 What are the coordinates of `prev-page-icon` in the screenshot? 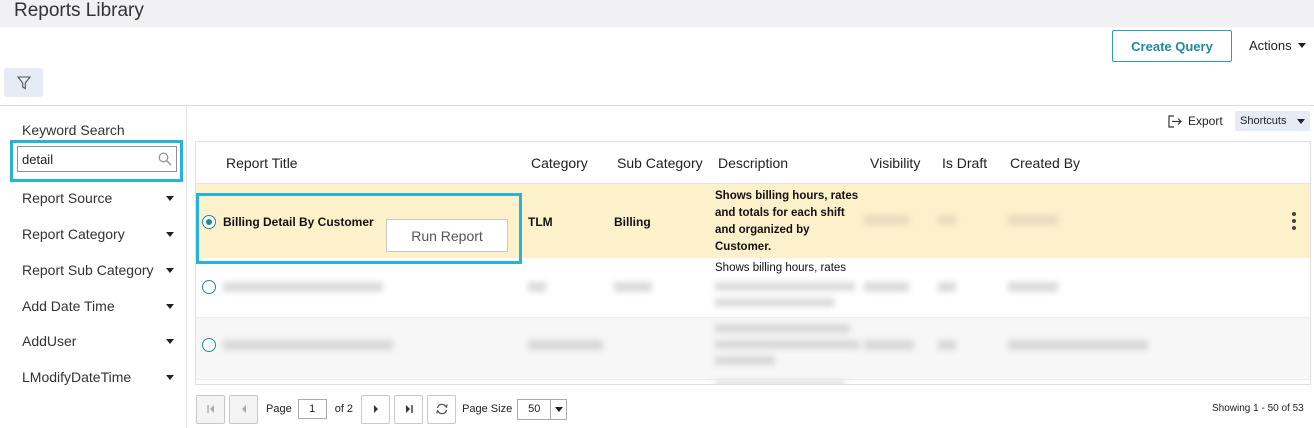 It's located at (243, 409).